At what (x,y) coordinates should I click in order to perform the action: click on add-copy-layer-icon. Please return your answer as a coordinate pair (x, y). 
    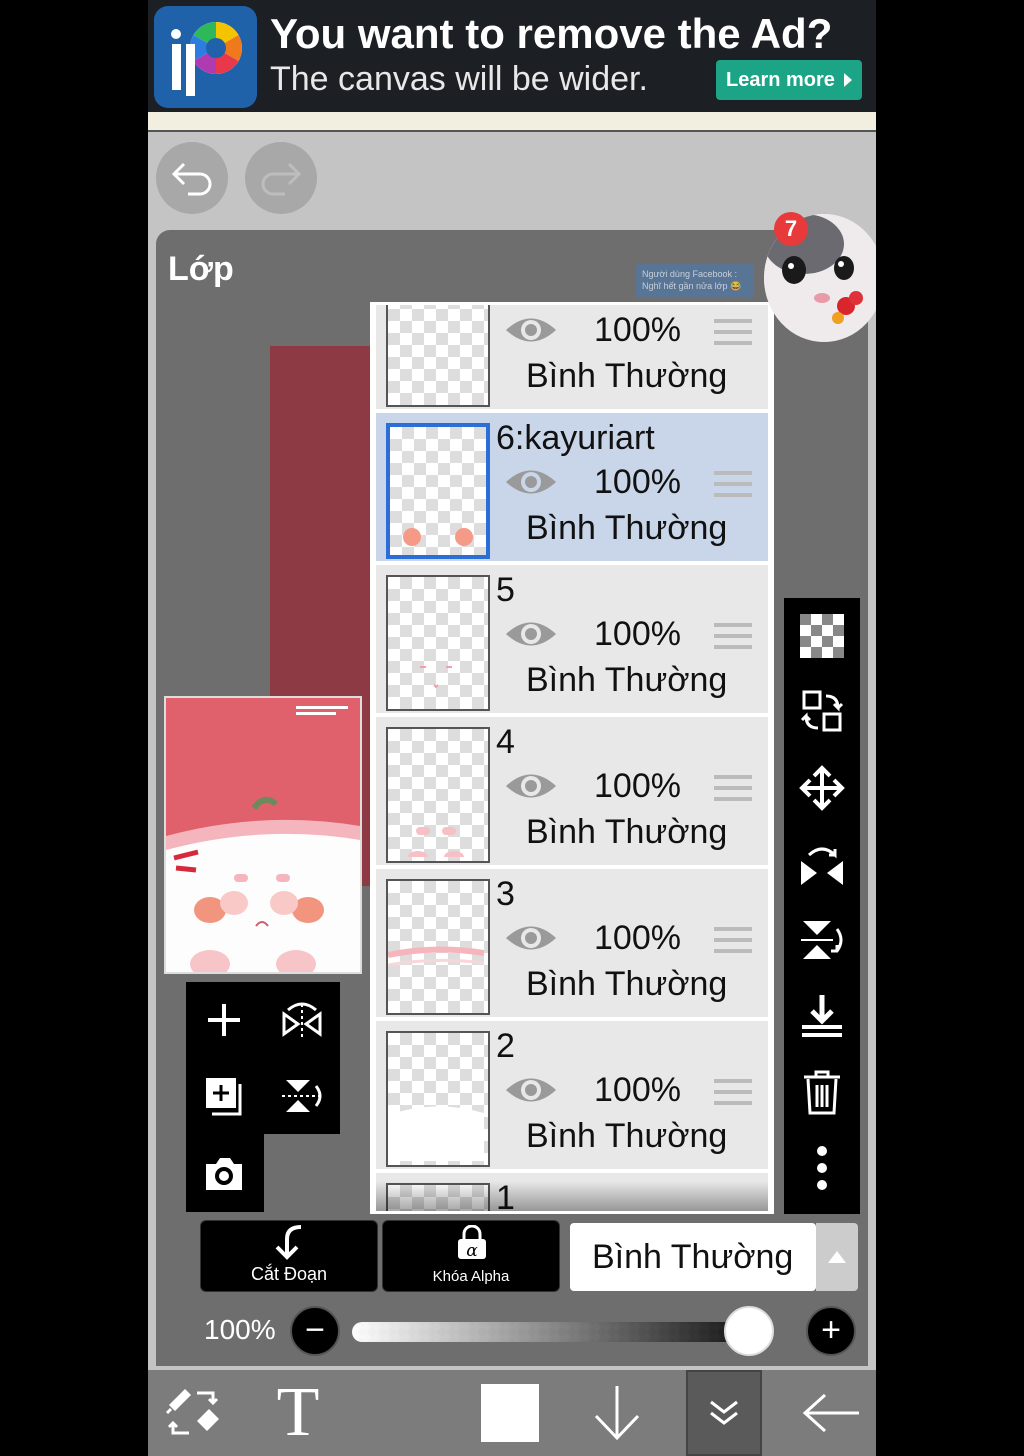
    Looking at the image, I should click on (224, 1097).